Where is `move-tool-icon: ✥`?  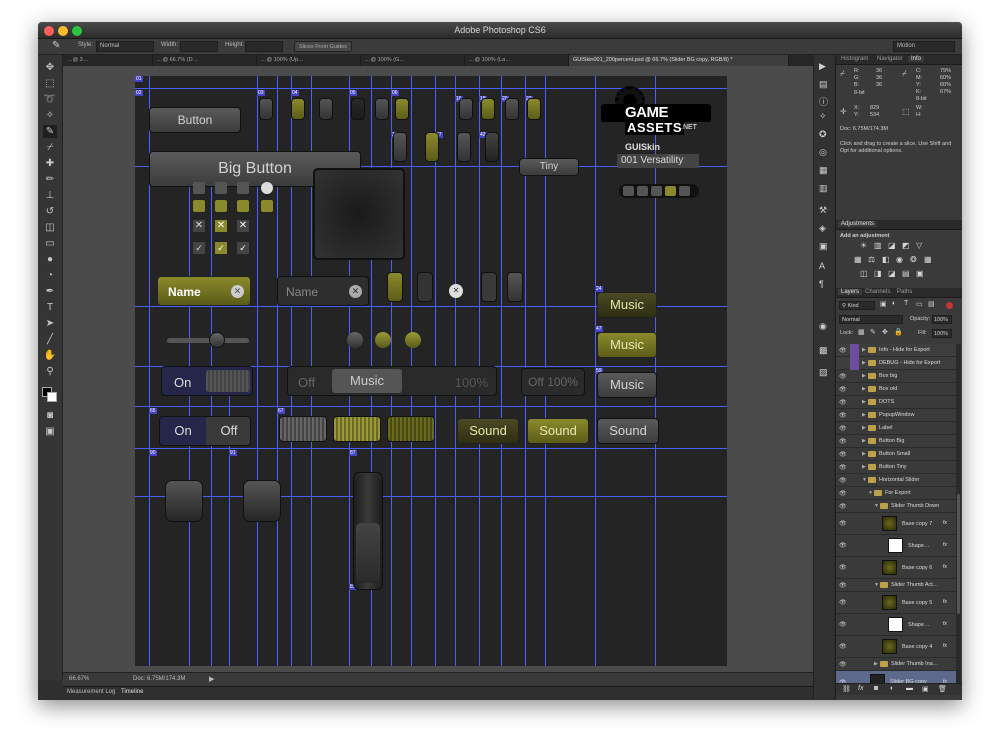 move-tool-icon: ✥ is located at coordinates (50, 67).